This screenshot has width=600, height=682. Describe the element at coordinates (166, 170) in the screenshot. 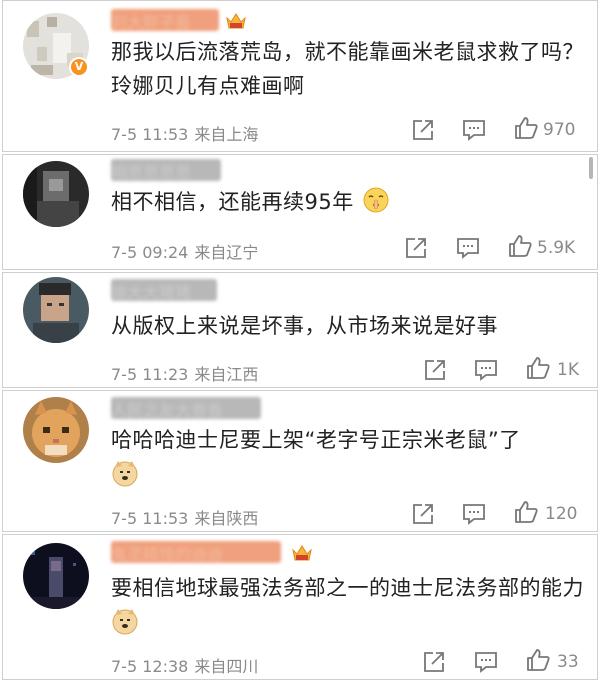

I see `username: 相思思思思` at that location.